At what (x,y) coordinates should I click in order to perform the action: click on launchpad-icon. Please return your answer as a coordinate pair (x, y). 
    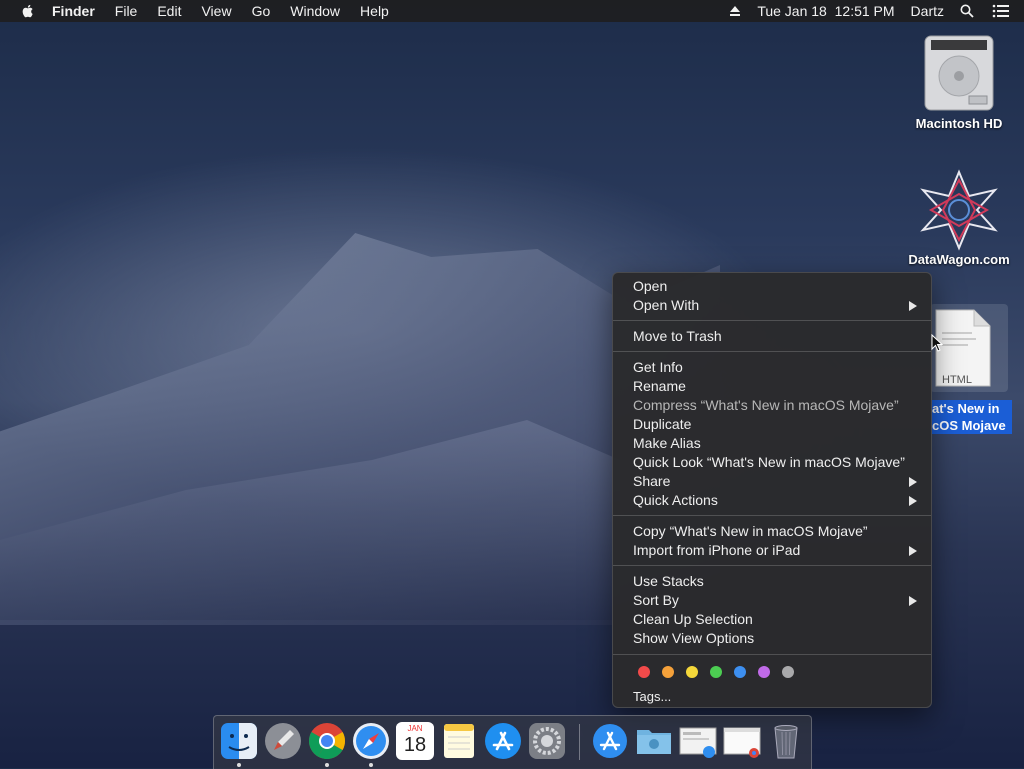
    Looking at the image, I should click on (283, 741).